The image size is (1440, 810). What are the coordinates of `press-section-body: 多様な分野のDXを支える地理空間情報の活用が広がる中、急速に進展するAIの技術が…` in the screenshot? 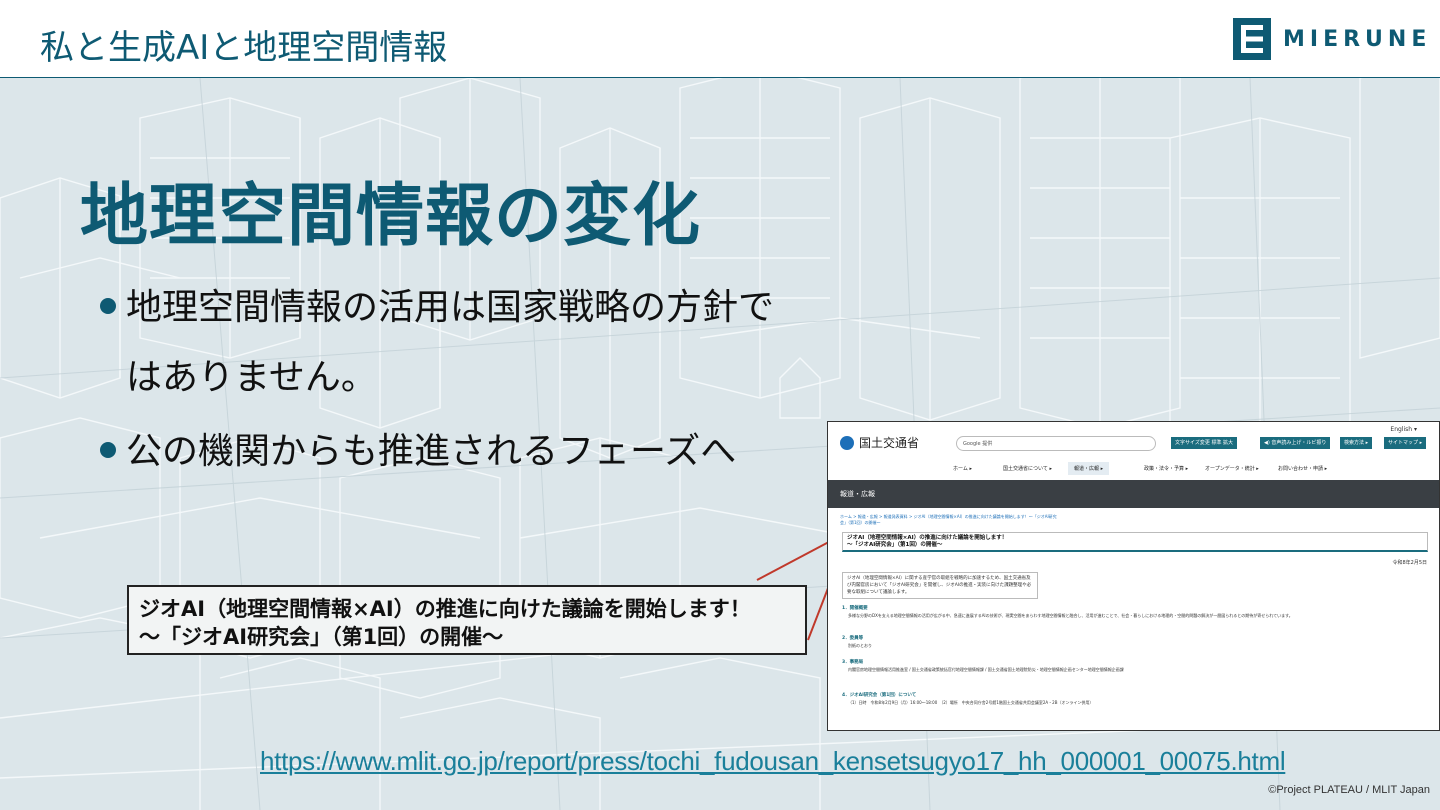 It's located at (1070, 615).